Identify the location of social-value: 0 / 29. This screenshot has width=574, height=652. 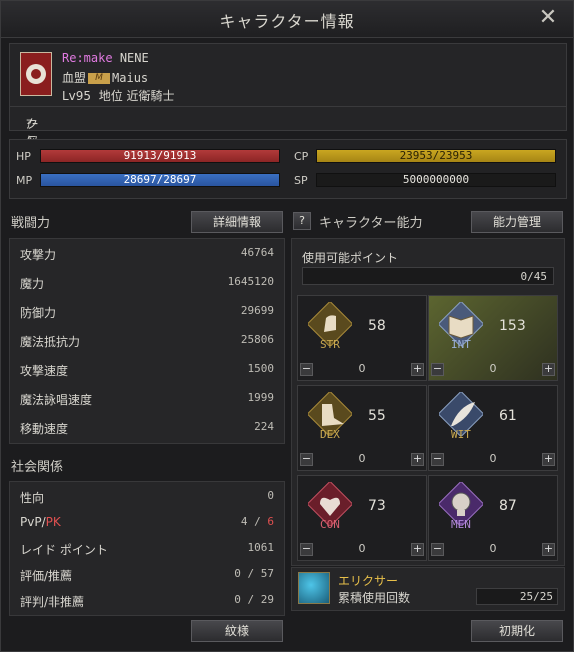
(254, 599).